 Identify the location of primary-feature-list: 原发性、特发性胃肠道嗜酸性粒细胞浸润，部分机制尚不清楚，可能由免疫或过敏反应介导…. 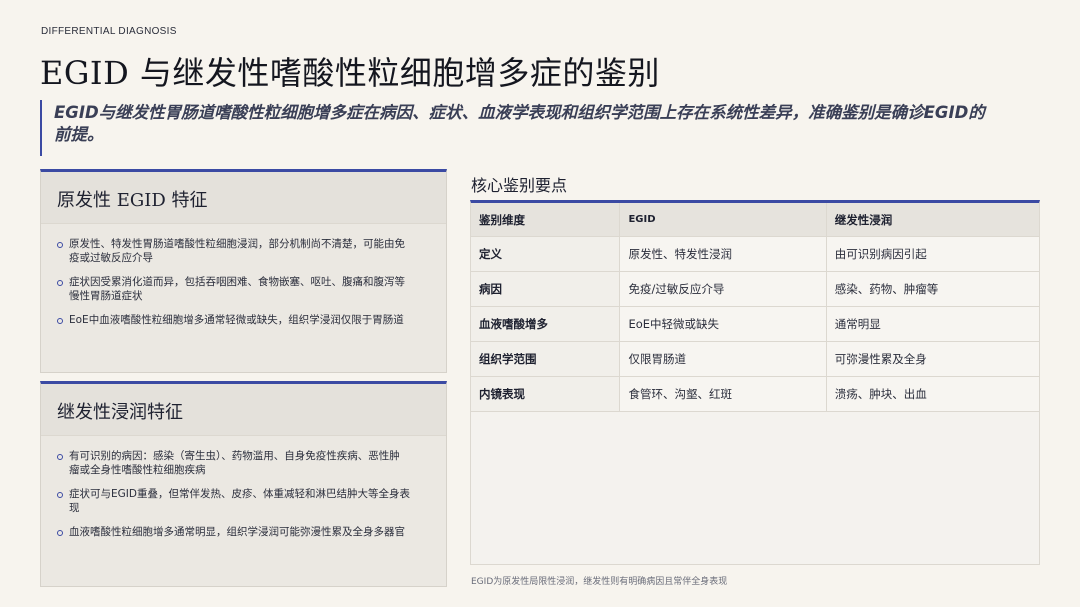
(243, 276).